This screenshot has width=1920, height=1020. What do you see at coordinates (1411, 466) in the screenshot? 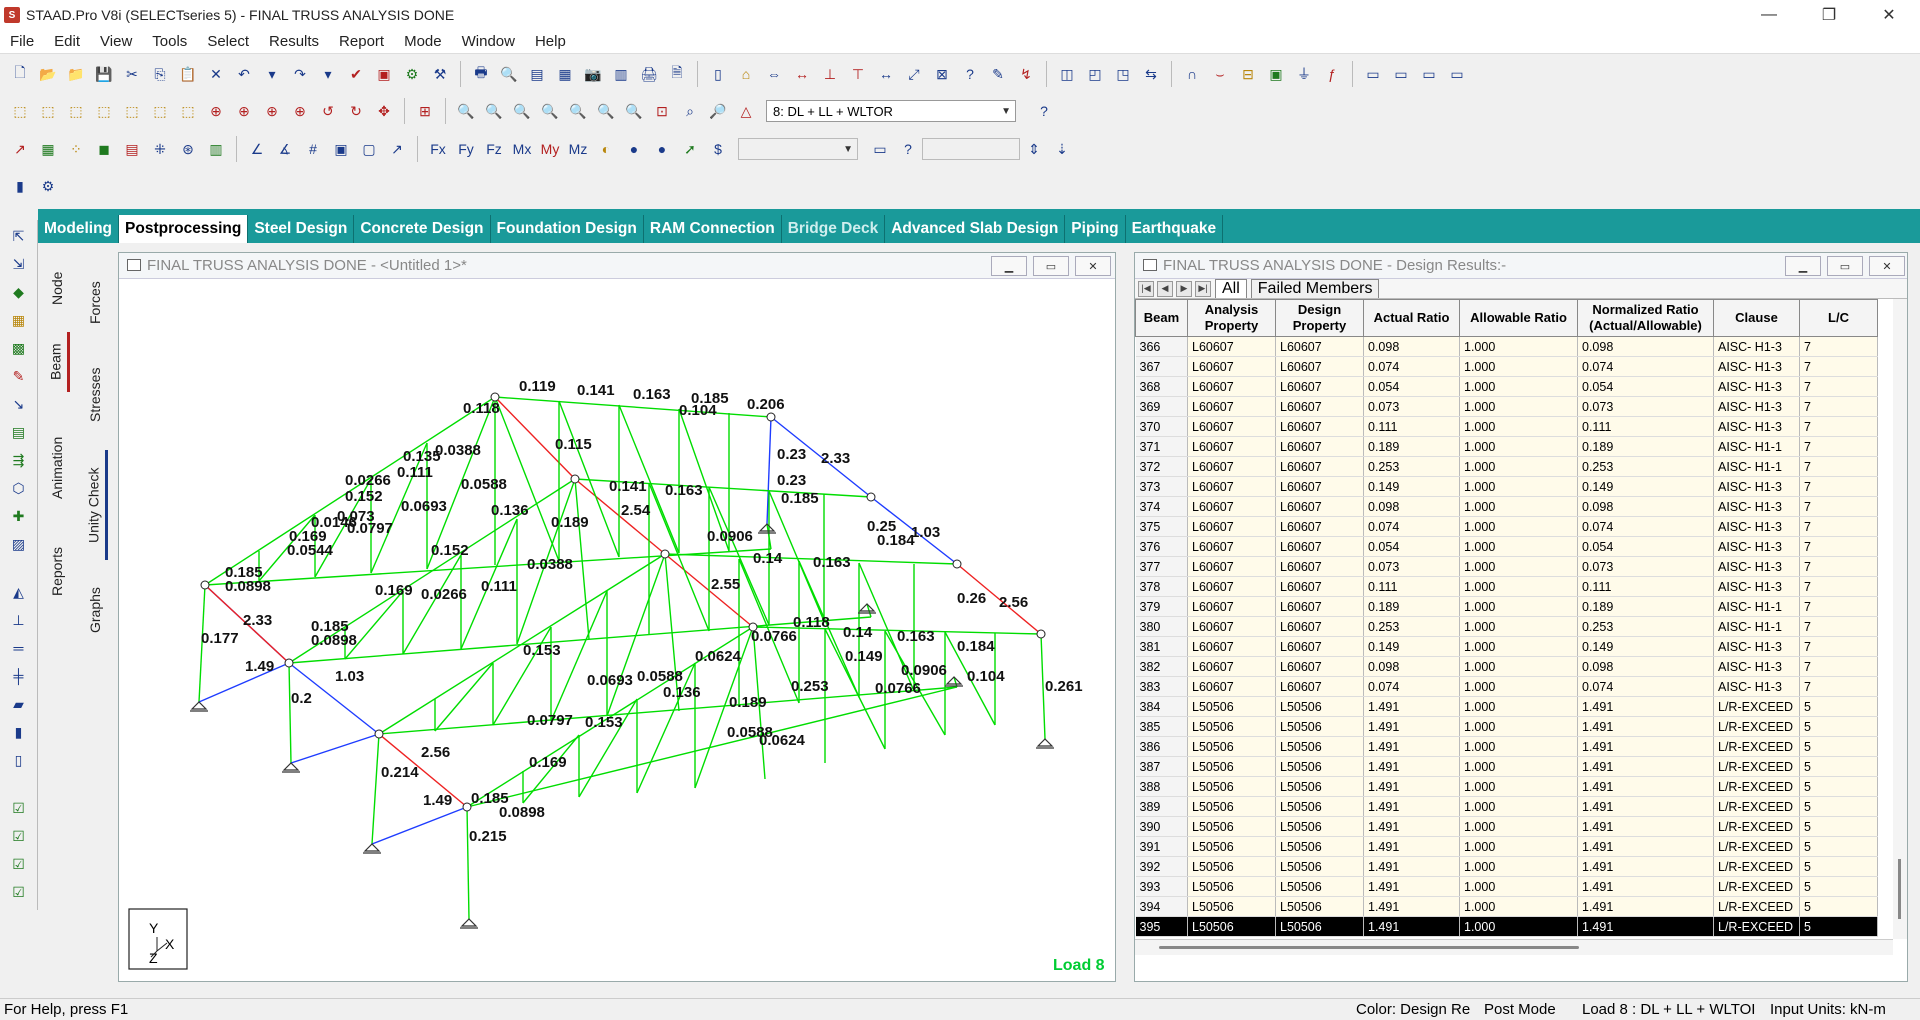
I see `cell-actual-ratio: 0.253` at bounding box center [1411, 466].